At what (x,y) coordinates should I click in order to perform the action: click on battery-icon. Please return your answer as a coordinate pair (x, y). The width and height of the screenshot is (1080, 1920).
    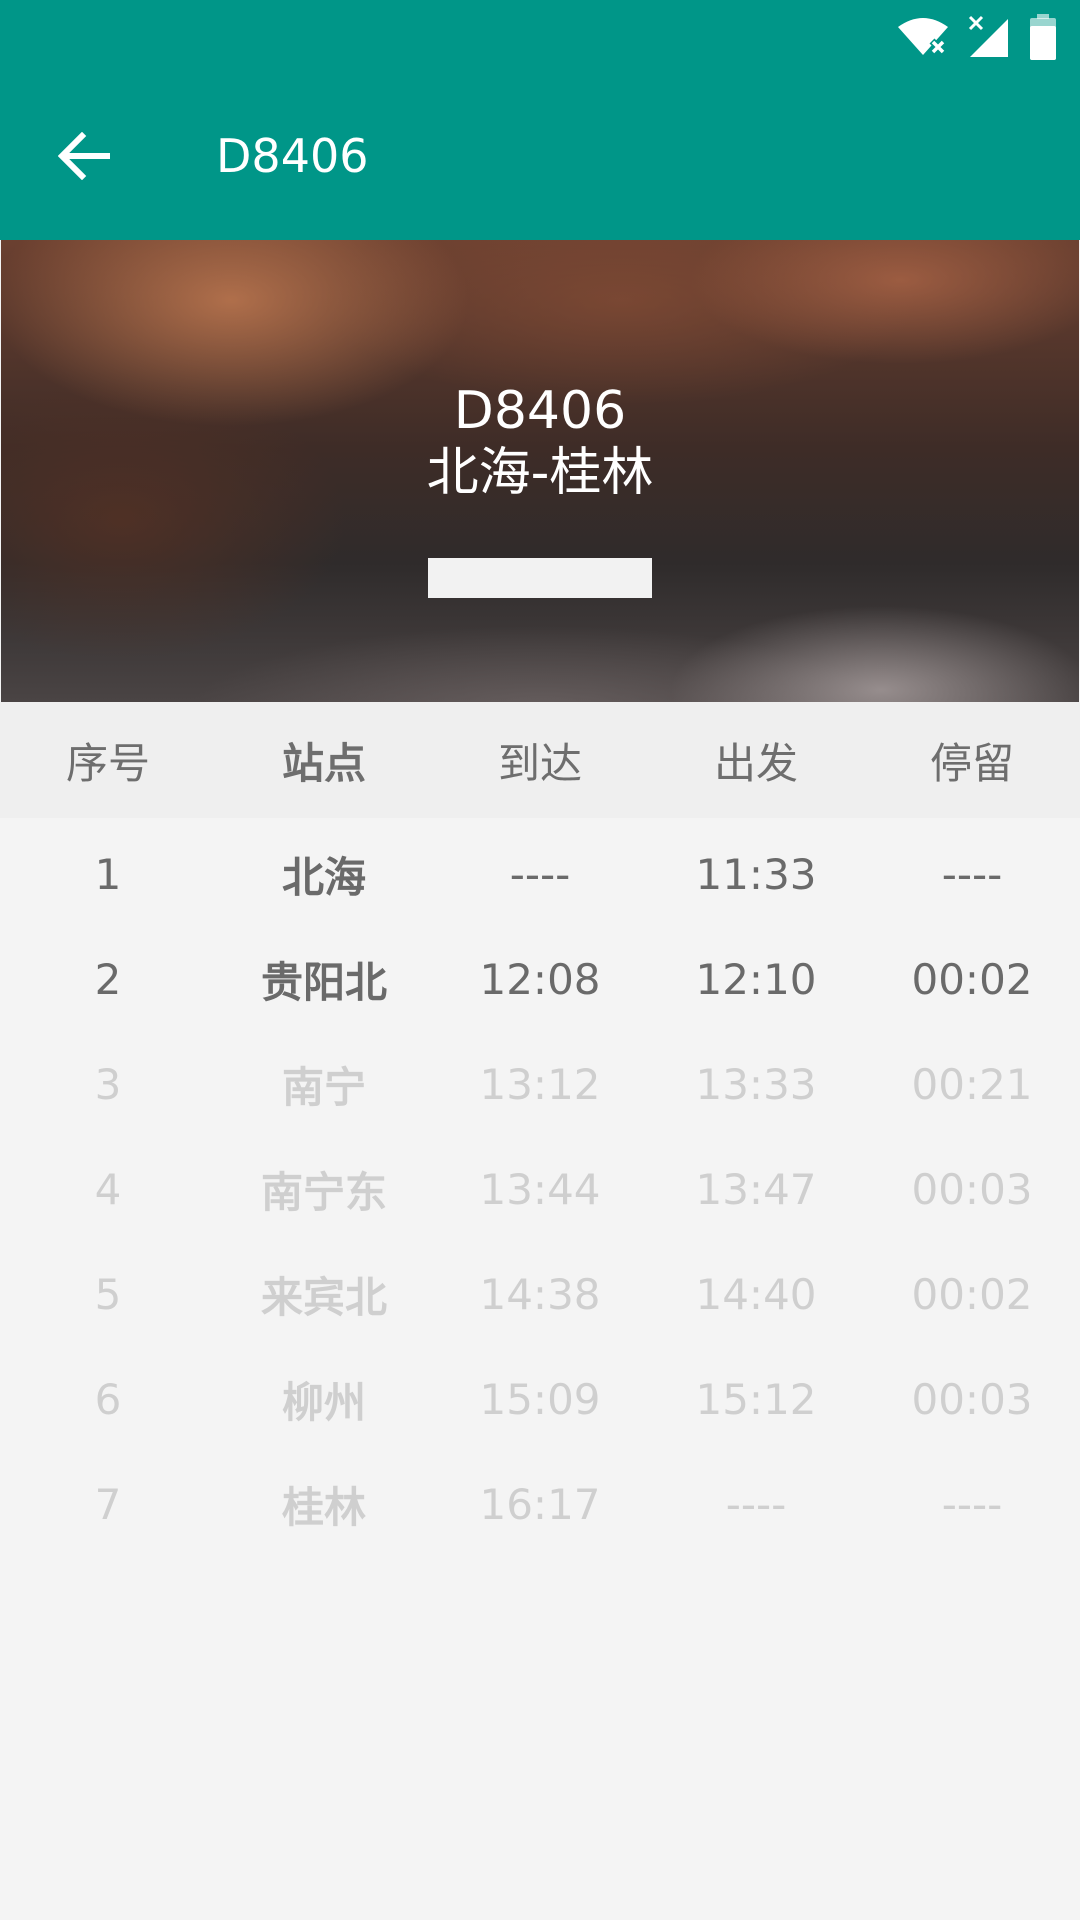
    Looking at the image, I should click on (1043, 37).